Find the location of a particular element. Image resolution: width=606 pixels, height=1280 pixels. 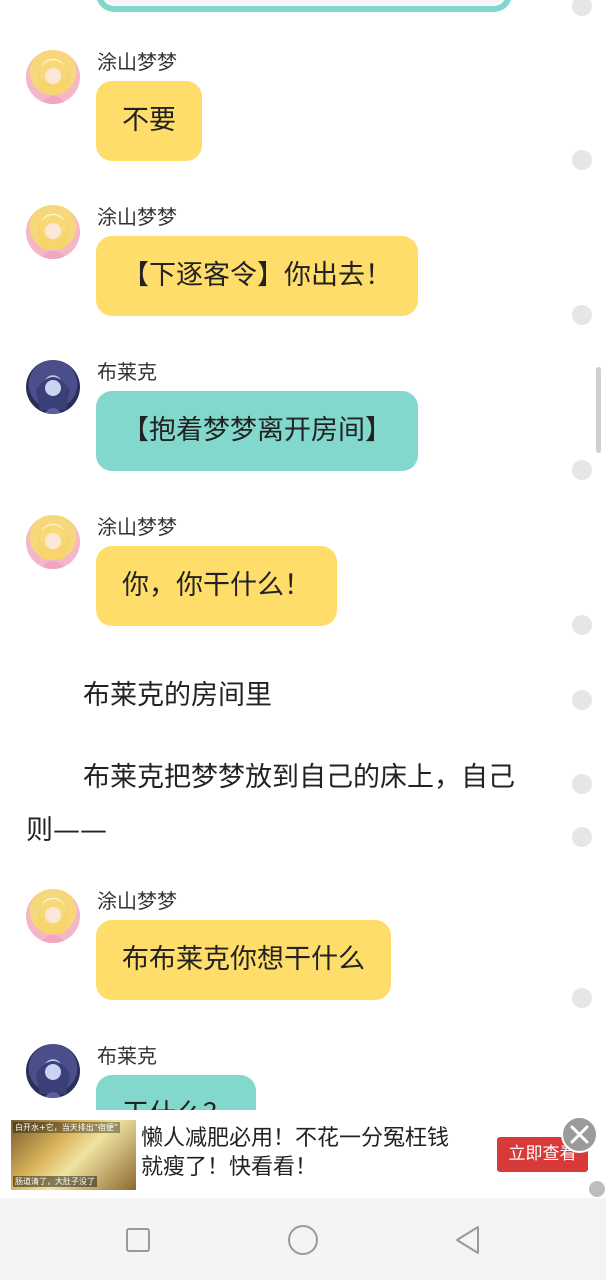

message-bubble: 干什么？ is located at coordinates (176, 1092).